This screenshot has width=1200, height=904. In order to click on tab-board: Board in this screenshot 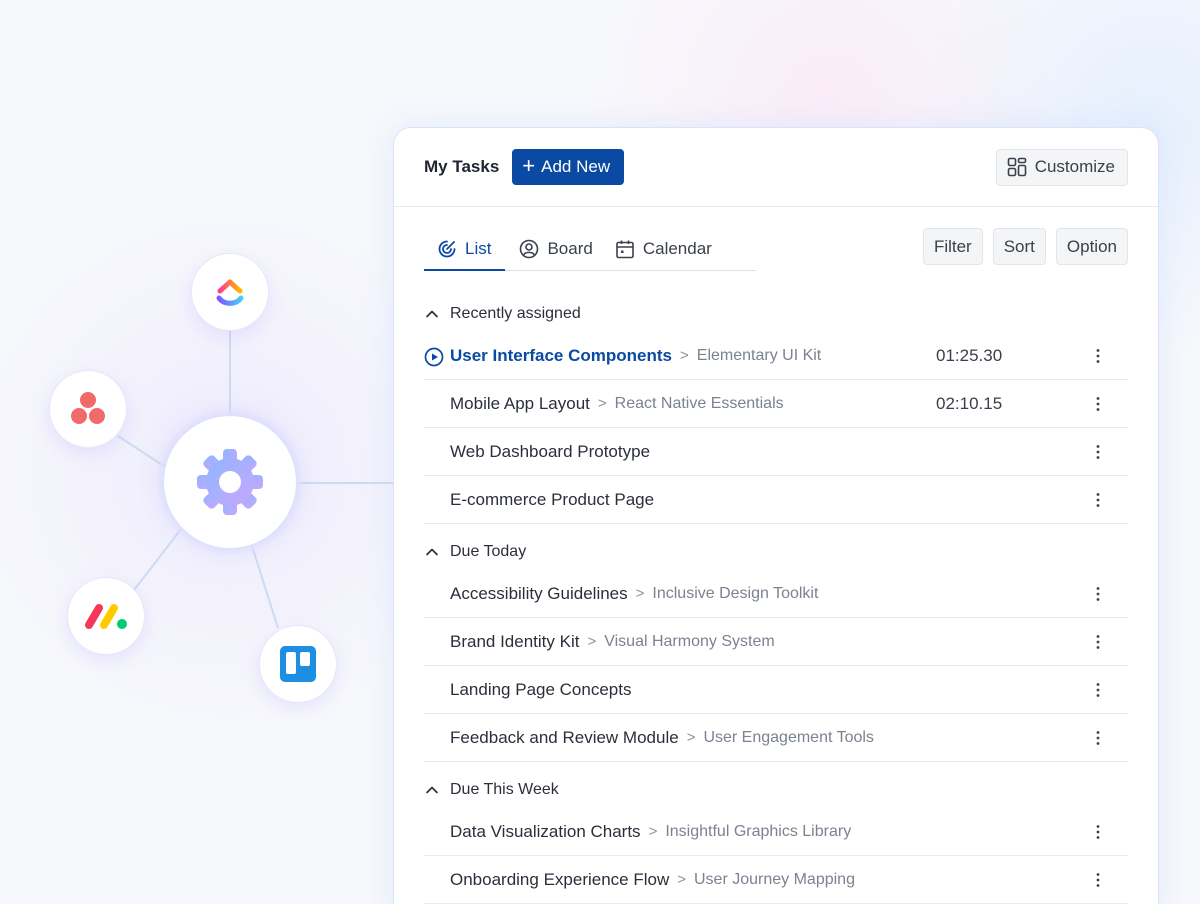, I will do `click(557, 249)`.